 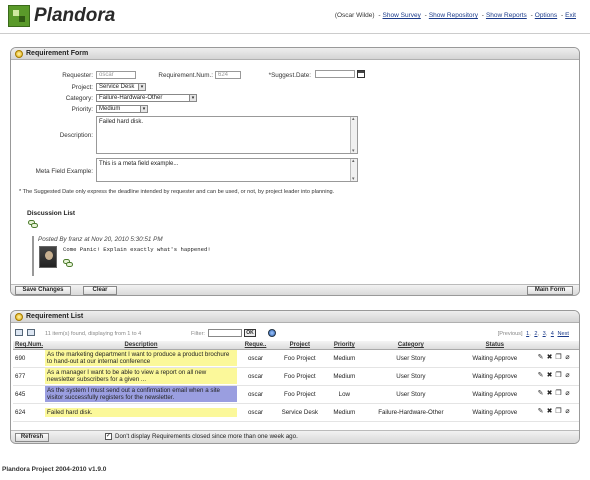 What do you see at coordinates (122, 109) in the screenshot?
I see `priority-select: Medium ▾` at bounding box center [122, 109].